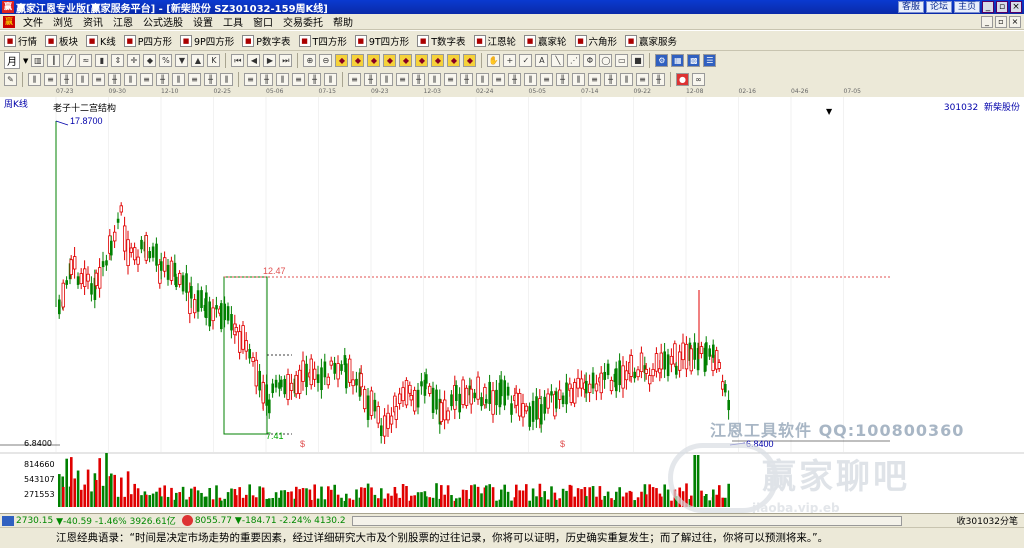  I want to click on mdi-restore-button: ▫, so click(1001, 21).